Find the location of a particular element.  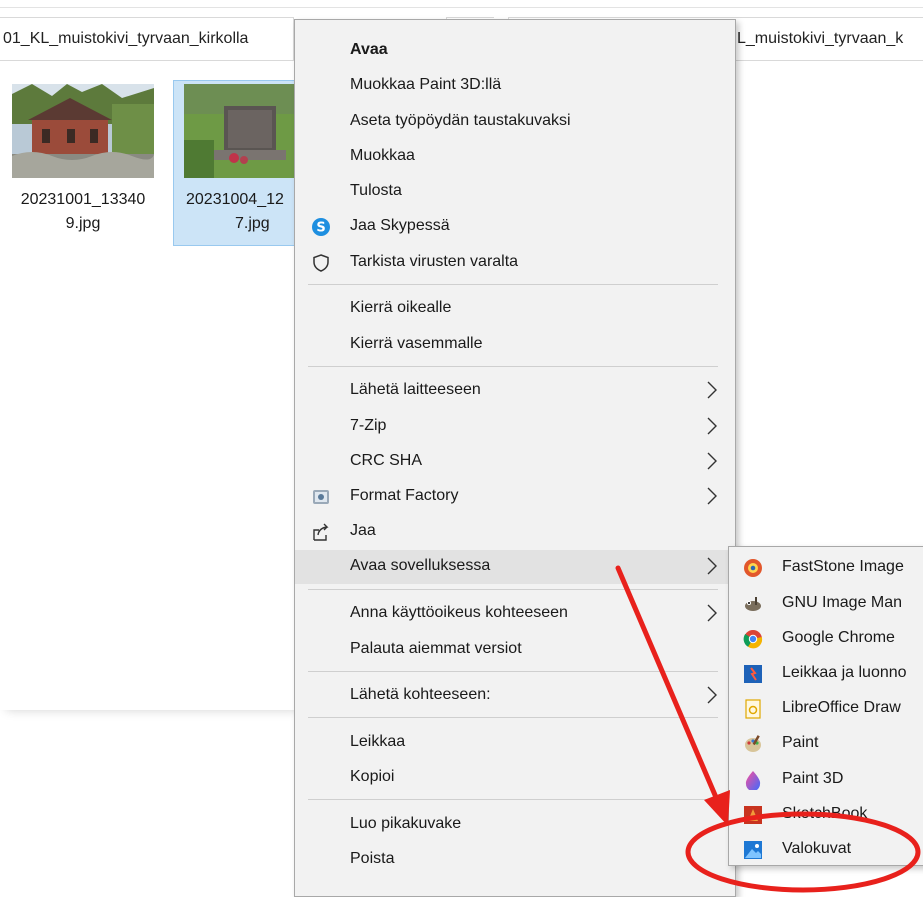

church-photo is located at coordinates (83, 131).